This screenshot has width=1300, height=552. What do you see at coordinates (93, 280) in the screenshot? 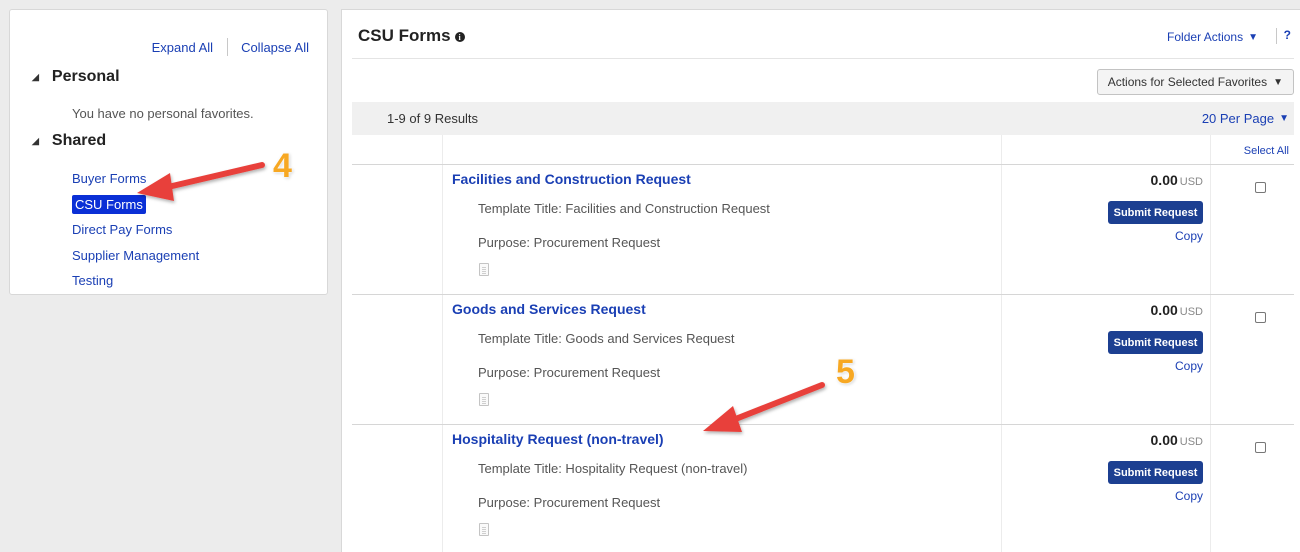
I see `shared-item-label: Testing` at bounding box center [93, 280].